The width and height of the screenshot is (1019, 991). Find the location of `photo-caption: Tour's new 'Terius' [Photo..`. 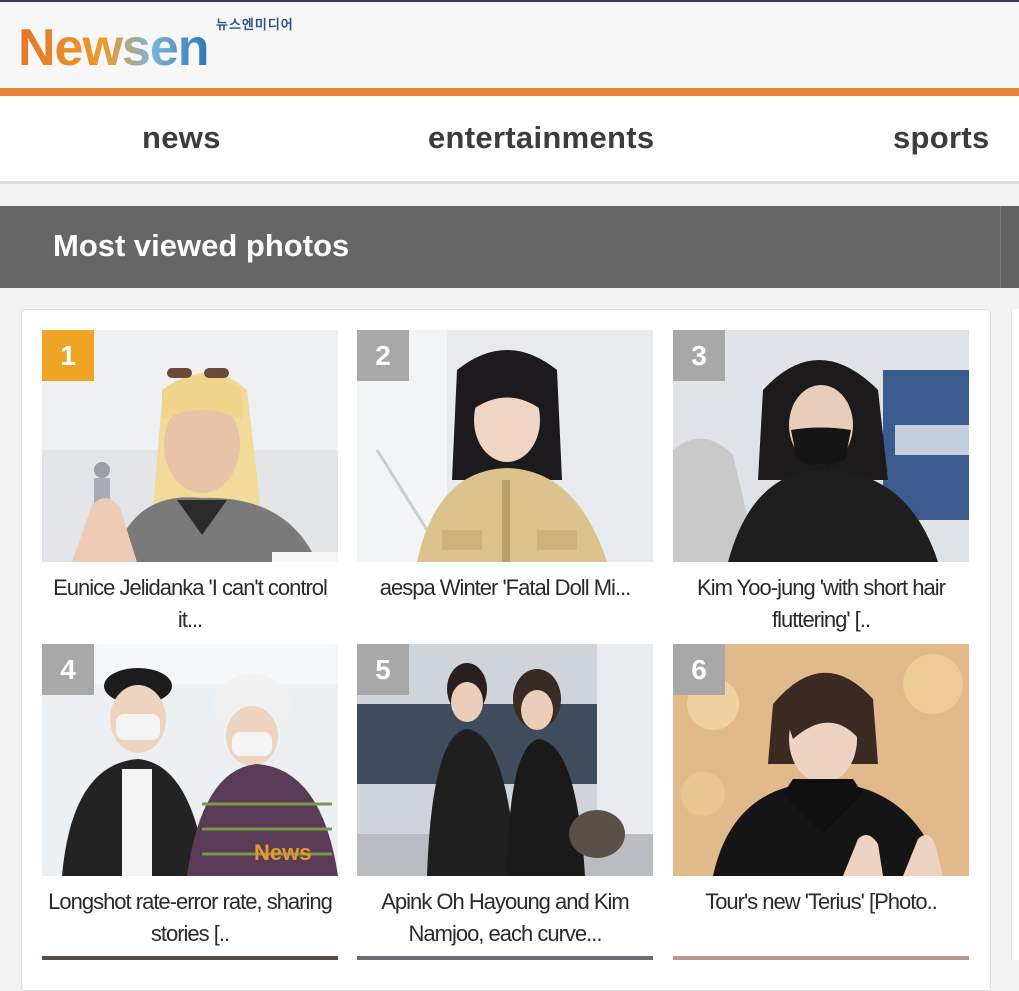

photo-caption: Tour's new 'Terius' [Photo.. is located at coordinates (821, 902).